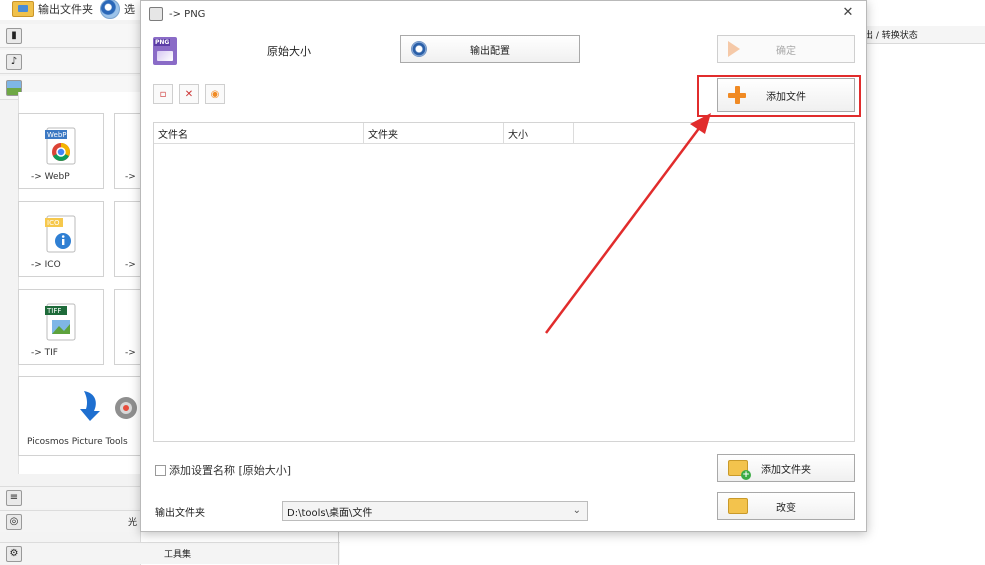 This screenshot has width=985, height=565. I want to click on play-icon: ◉, so click(215, 94).